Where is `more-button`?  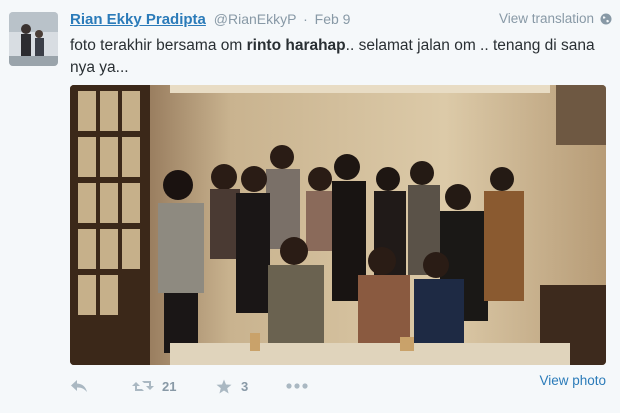 more-button is located at coordinates (297, 386).